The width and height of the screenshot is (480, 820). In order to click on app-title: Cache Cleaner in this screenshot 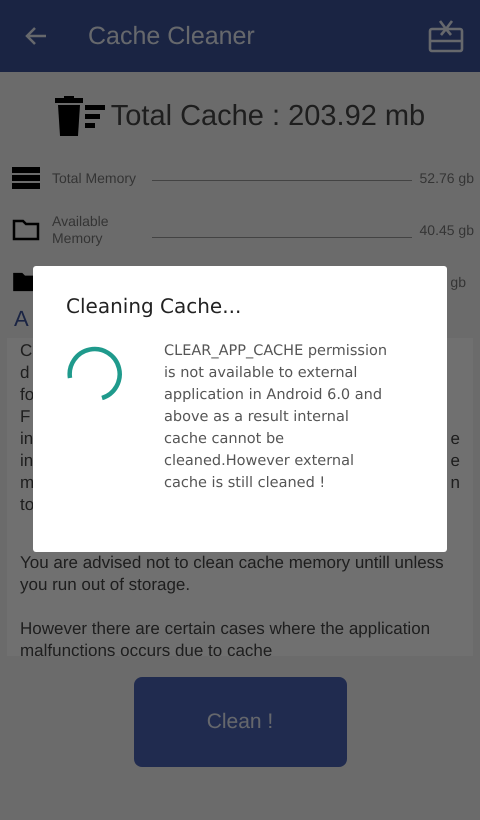, I will do `click(172, 36)`.